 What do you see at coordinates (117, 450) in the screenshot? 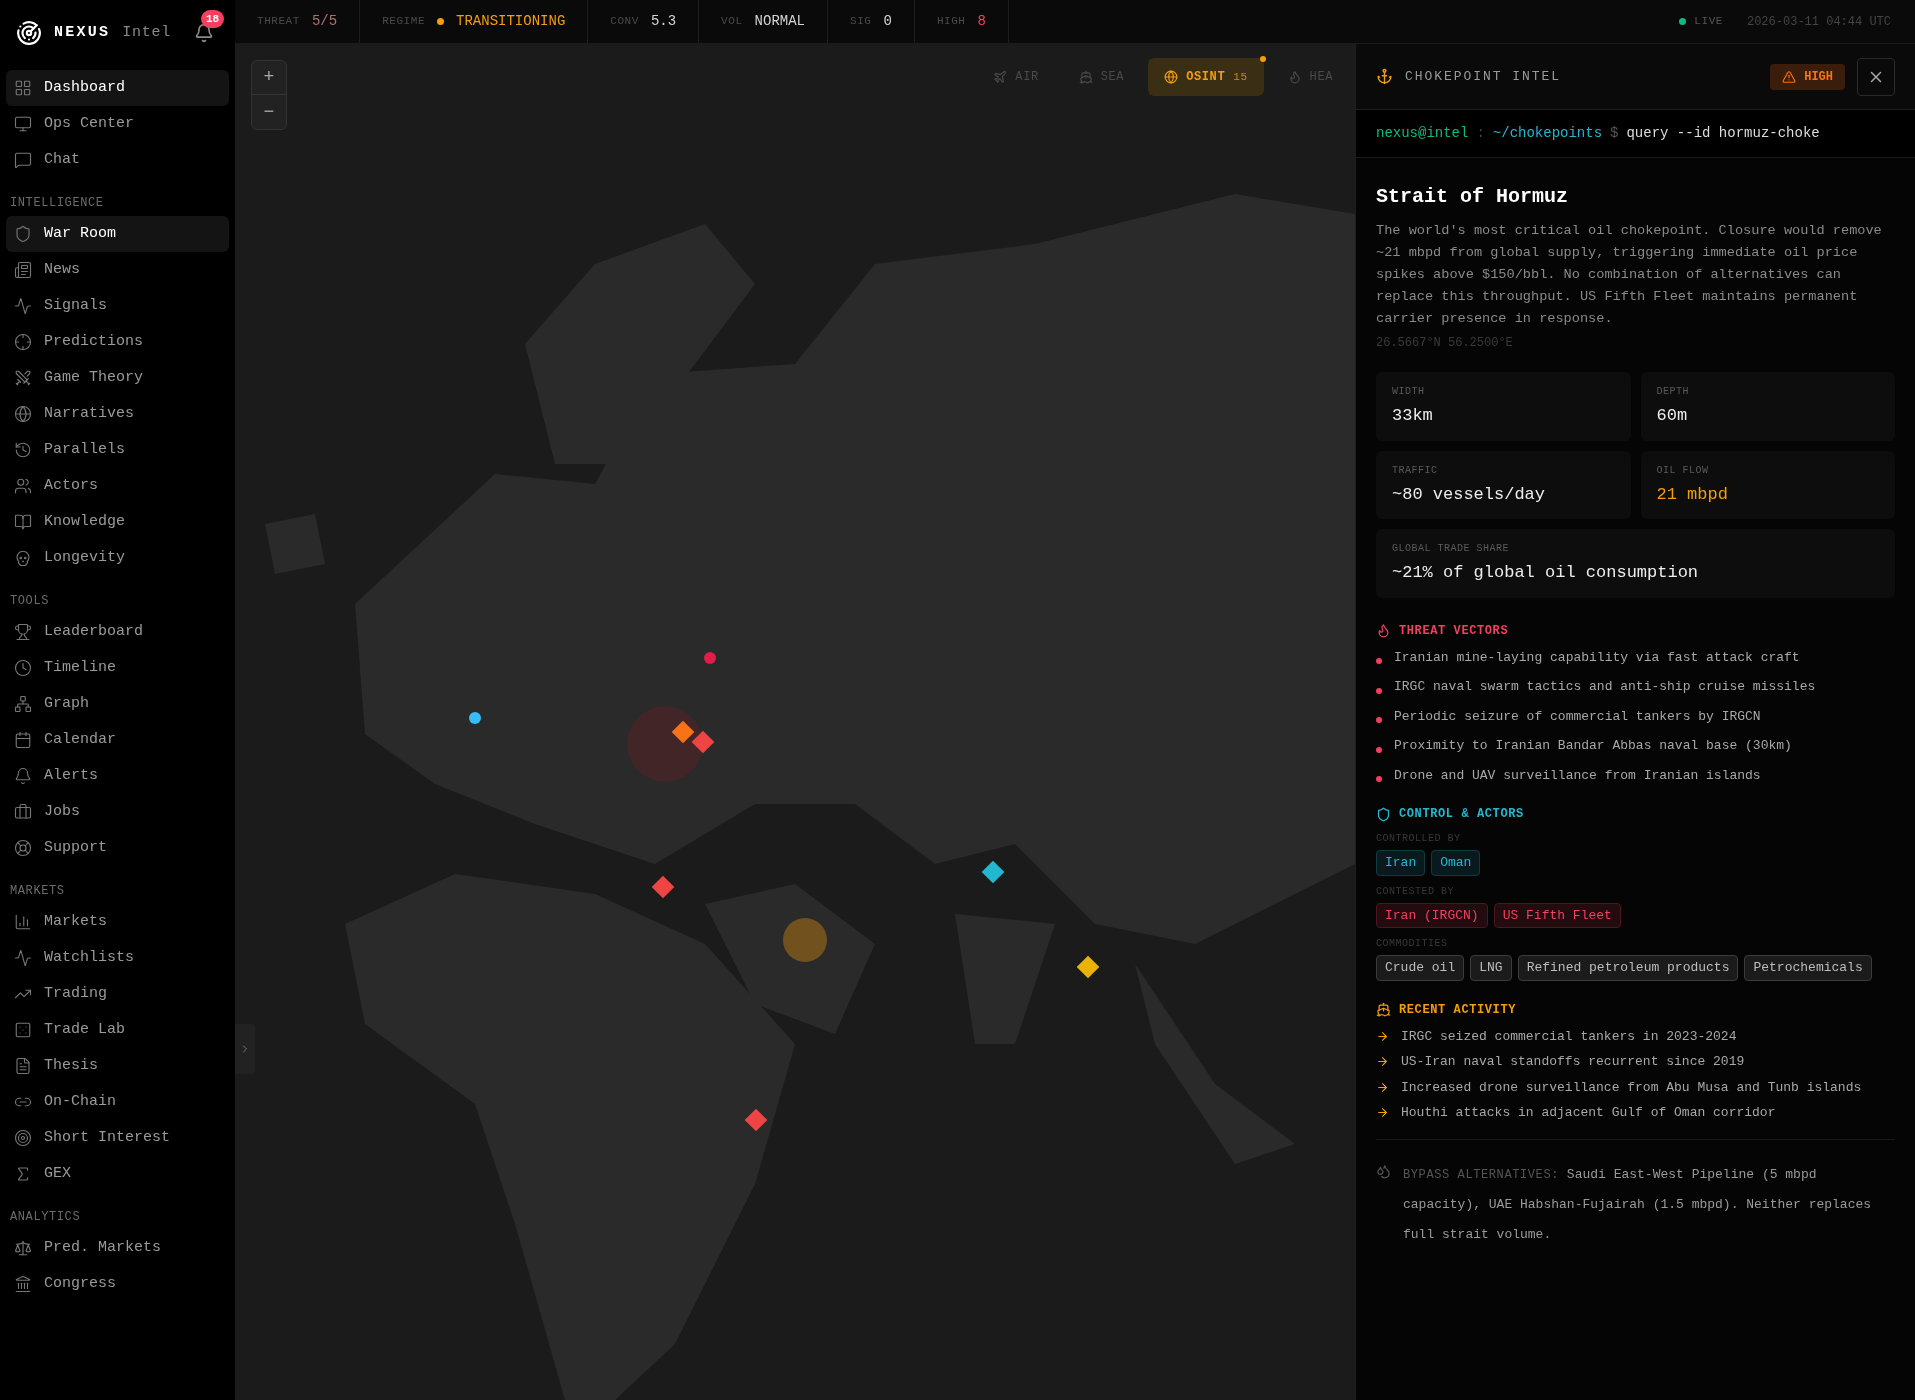
I see `nav-item: Parallels` at bounding box center [117, 450].